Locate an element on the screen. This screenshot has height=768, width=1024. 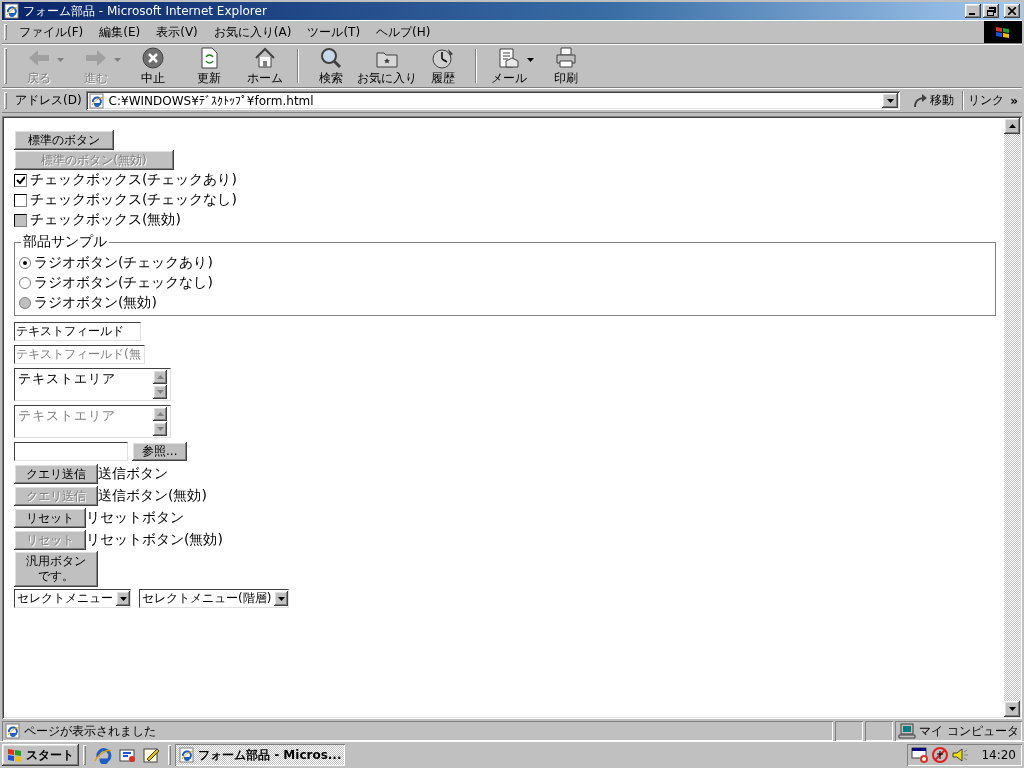
dropdown-arrow is located at coordinates (530, 59).